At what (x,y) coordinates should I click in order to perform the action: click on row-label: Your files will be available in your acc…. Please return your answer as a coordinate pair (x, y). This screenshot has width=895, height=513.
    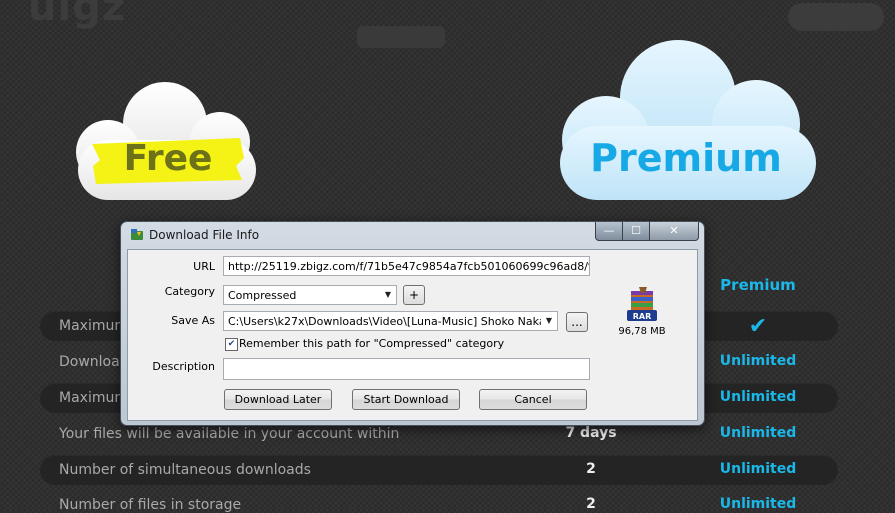
    Looking at the image, I should click on (229, 434).